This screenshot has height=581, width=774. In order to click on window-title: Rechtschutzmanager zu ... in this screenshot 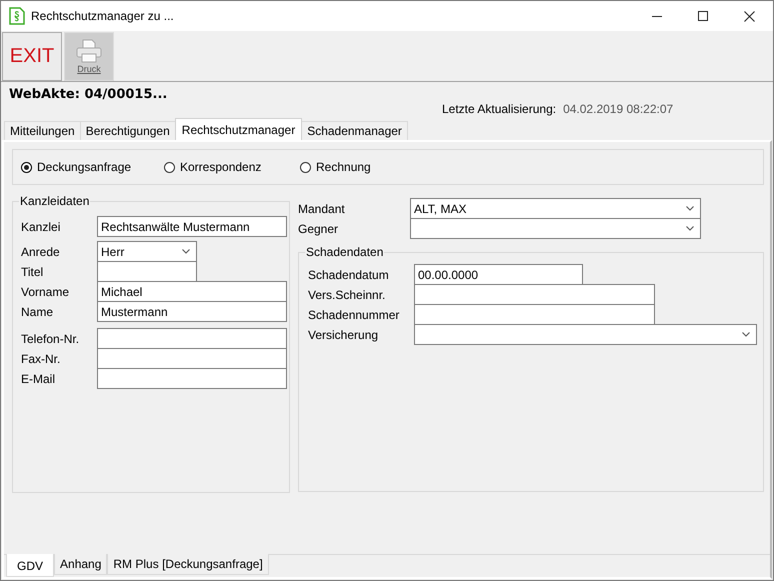, I will do `click(102, 16)`.